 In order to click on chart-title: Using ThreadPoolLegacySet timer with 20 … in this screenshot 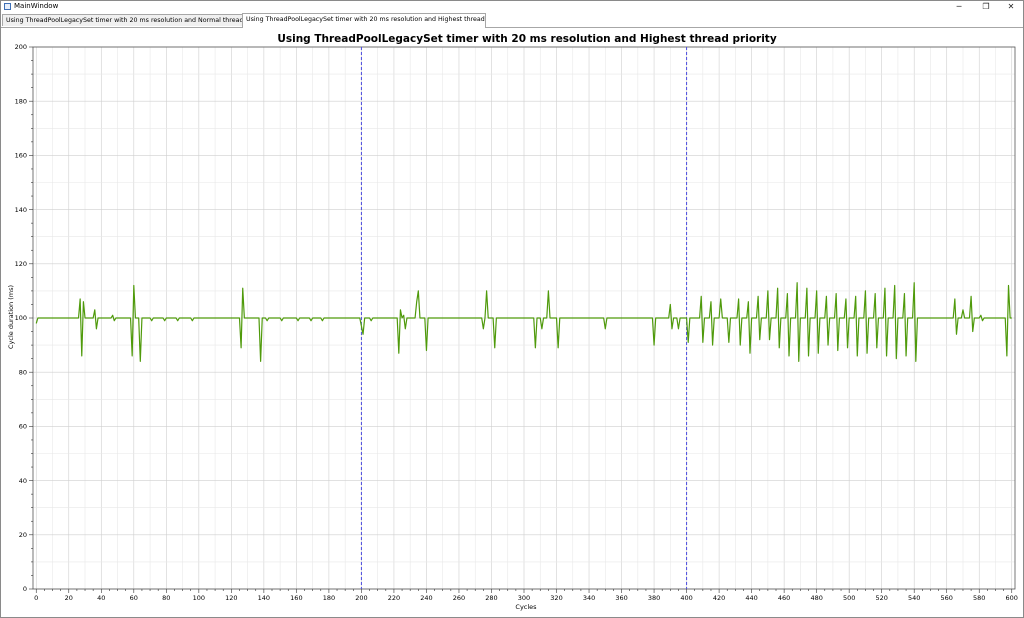, I will do `click(527, 39)`.